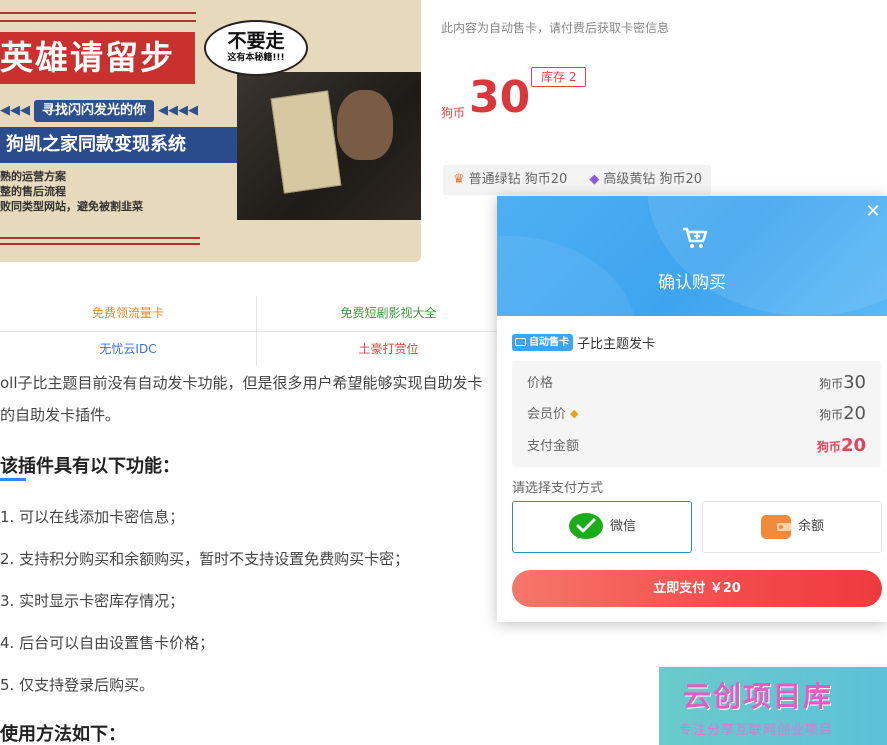 The height and width of the screenshot is (745, 887). Describe the element at coordinates (388, 313) in the screenshot. I see `link-free-short-drama: 免费短剧影视大全` at that location.